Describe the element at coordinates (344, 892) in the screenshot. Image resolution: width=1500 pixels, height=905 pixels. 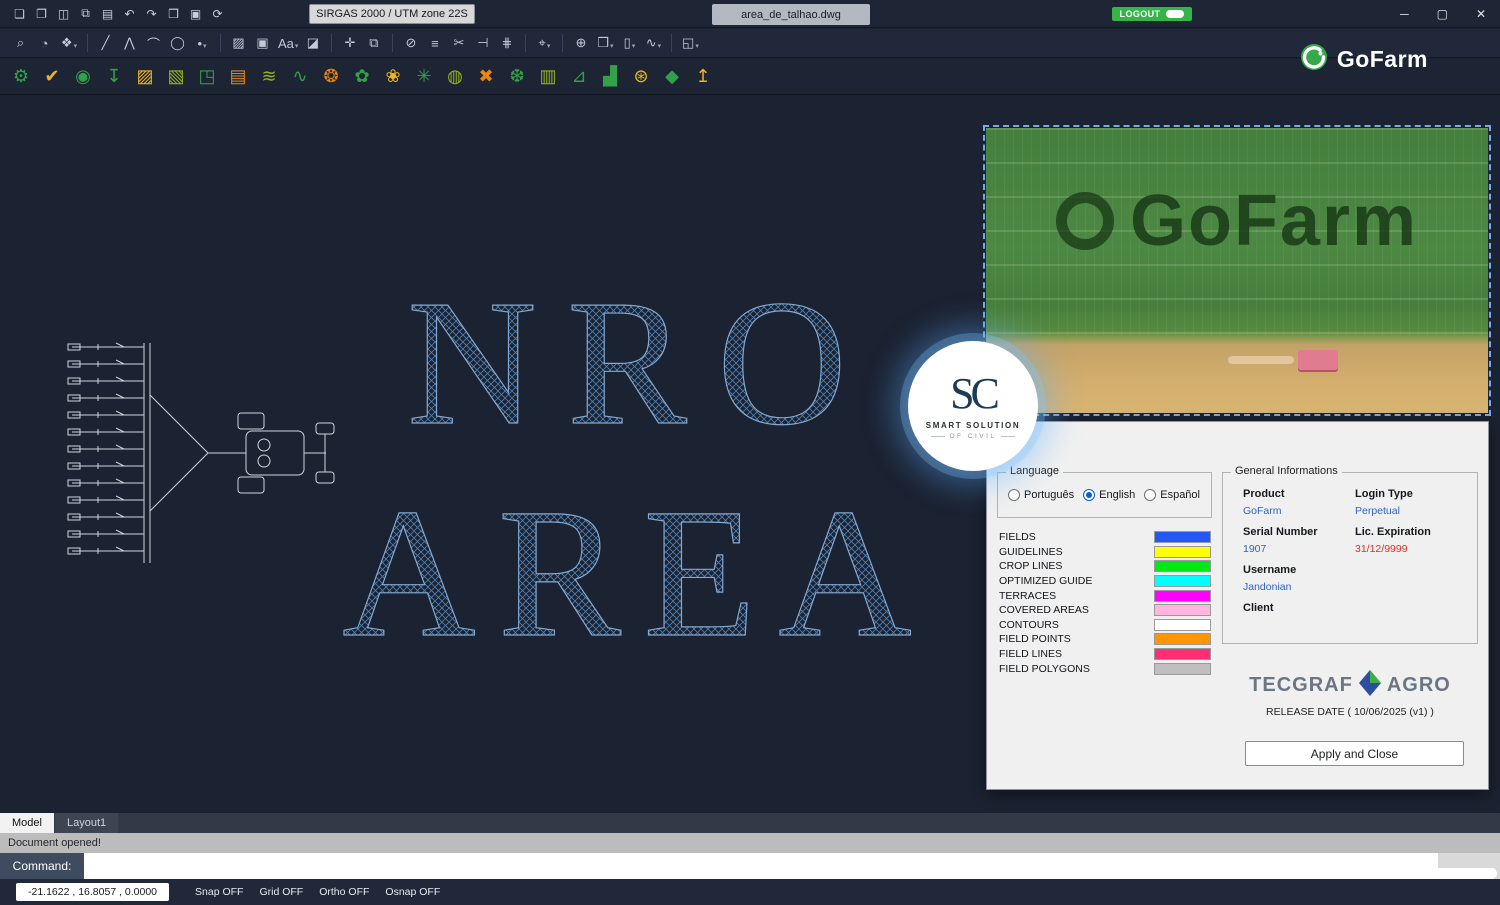
I see `status-flag: Ortho OFF` at that location.